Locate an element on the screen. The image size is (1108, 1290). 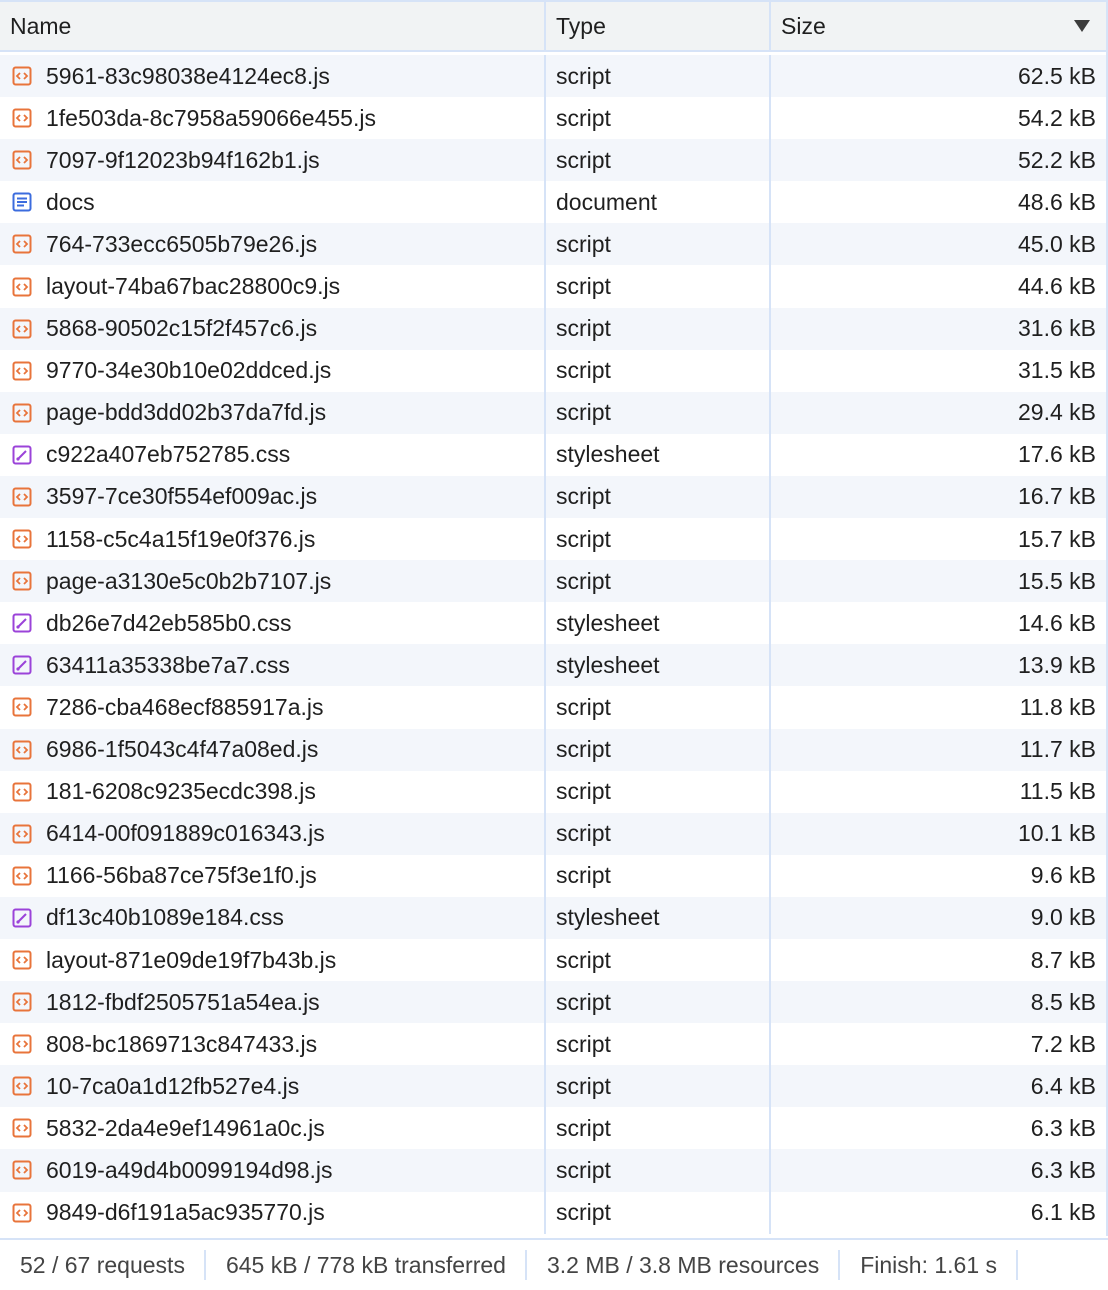
table-row: 764-733ecc6505b79e26.js script 45.0 kB is located at coordinates (553, 244).